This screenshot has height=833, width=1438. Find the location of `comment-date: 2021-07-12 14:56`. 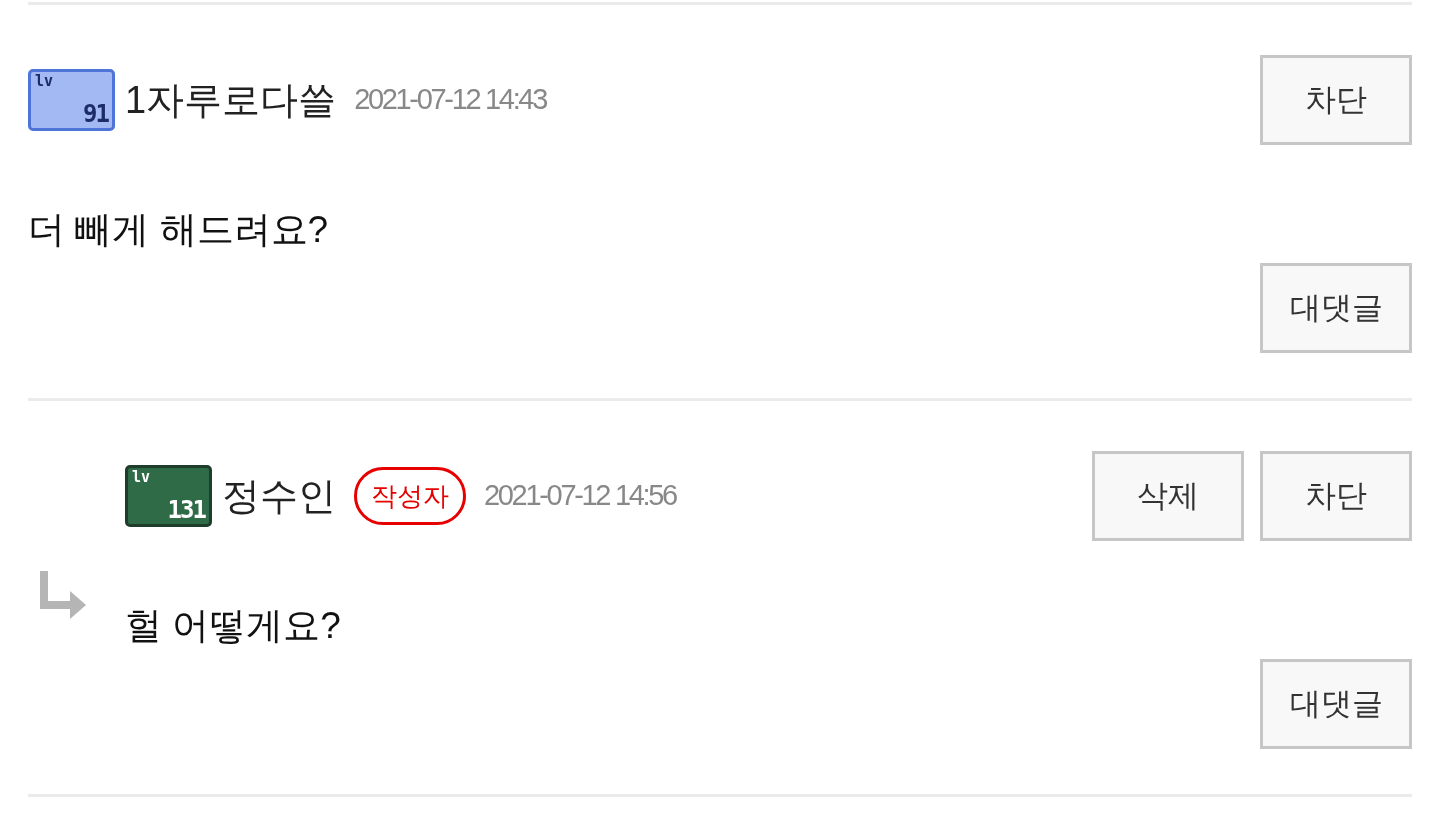

comment-date: 2021-07-12 14:56 is located at coordinates (580, 496).